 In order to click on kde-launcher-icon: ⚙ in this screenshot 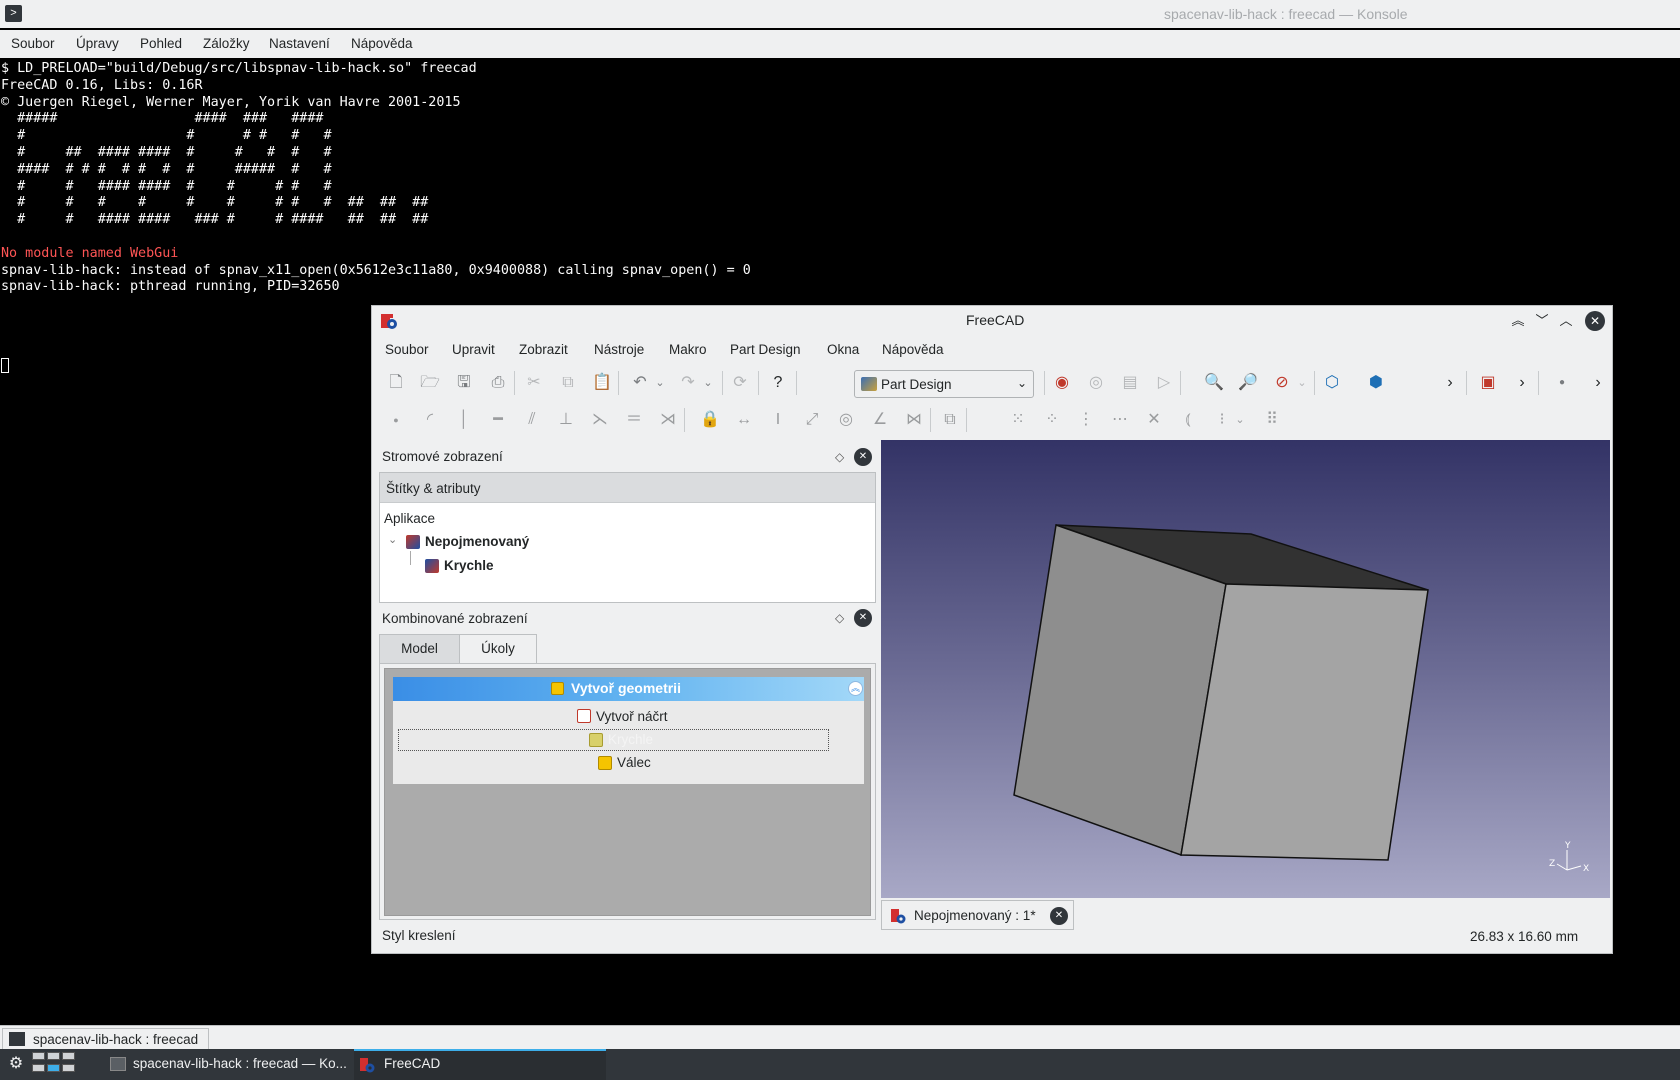, I will do `click(16, 1064)`.